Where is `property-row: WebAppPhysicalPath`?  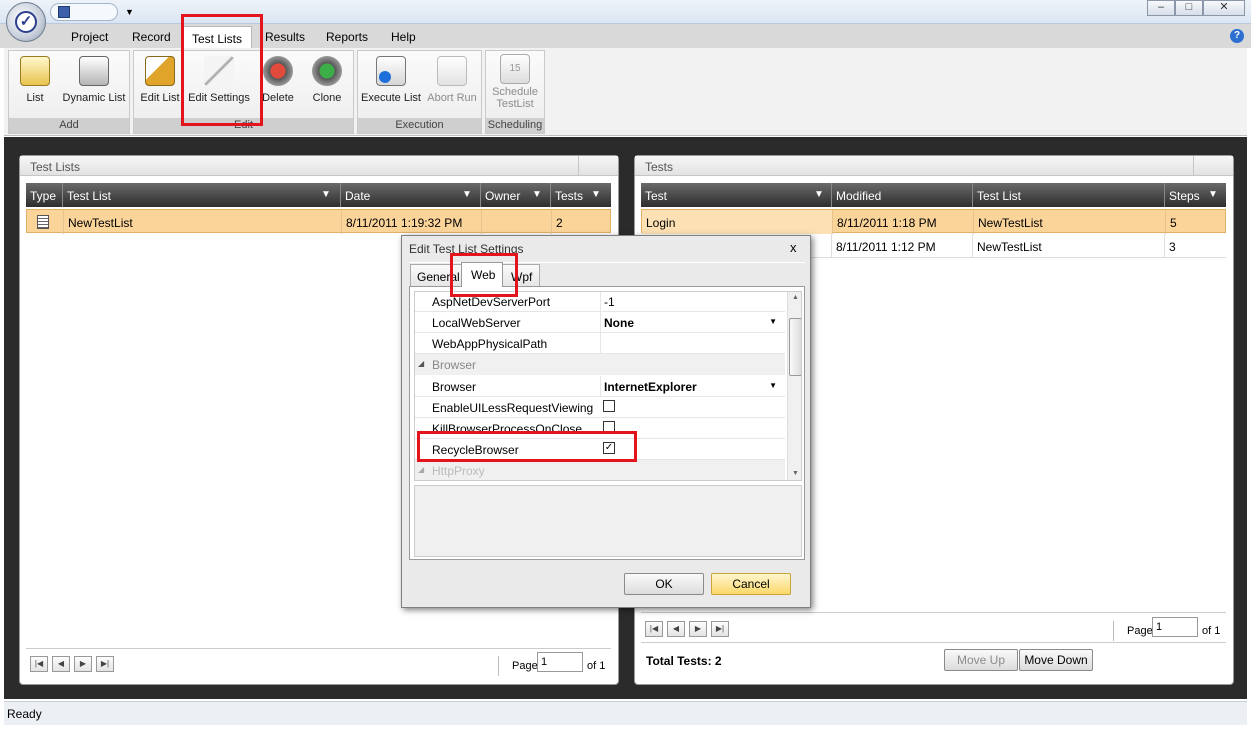 property-row: WebAppPhysicalPath is located at coordinates (600, 343).